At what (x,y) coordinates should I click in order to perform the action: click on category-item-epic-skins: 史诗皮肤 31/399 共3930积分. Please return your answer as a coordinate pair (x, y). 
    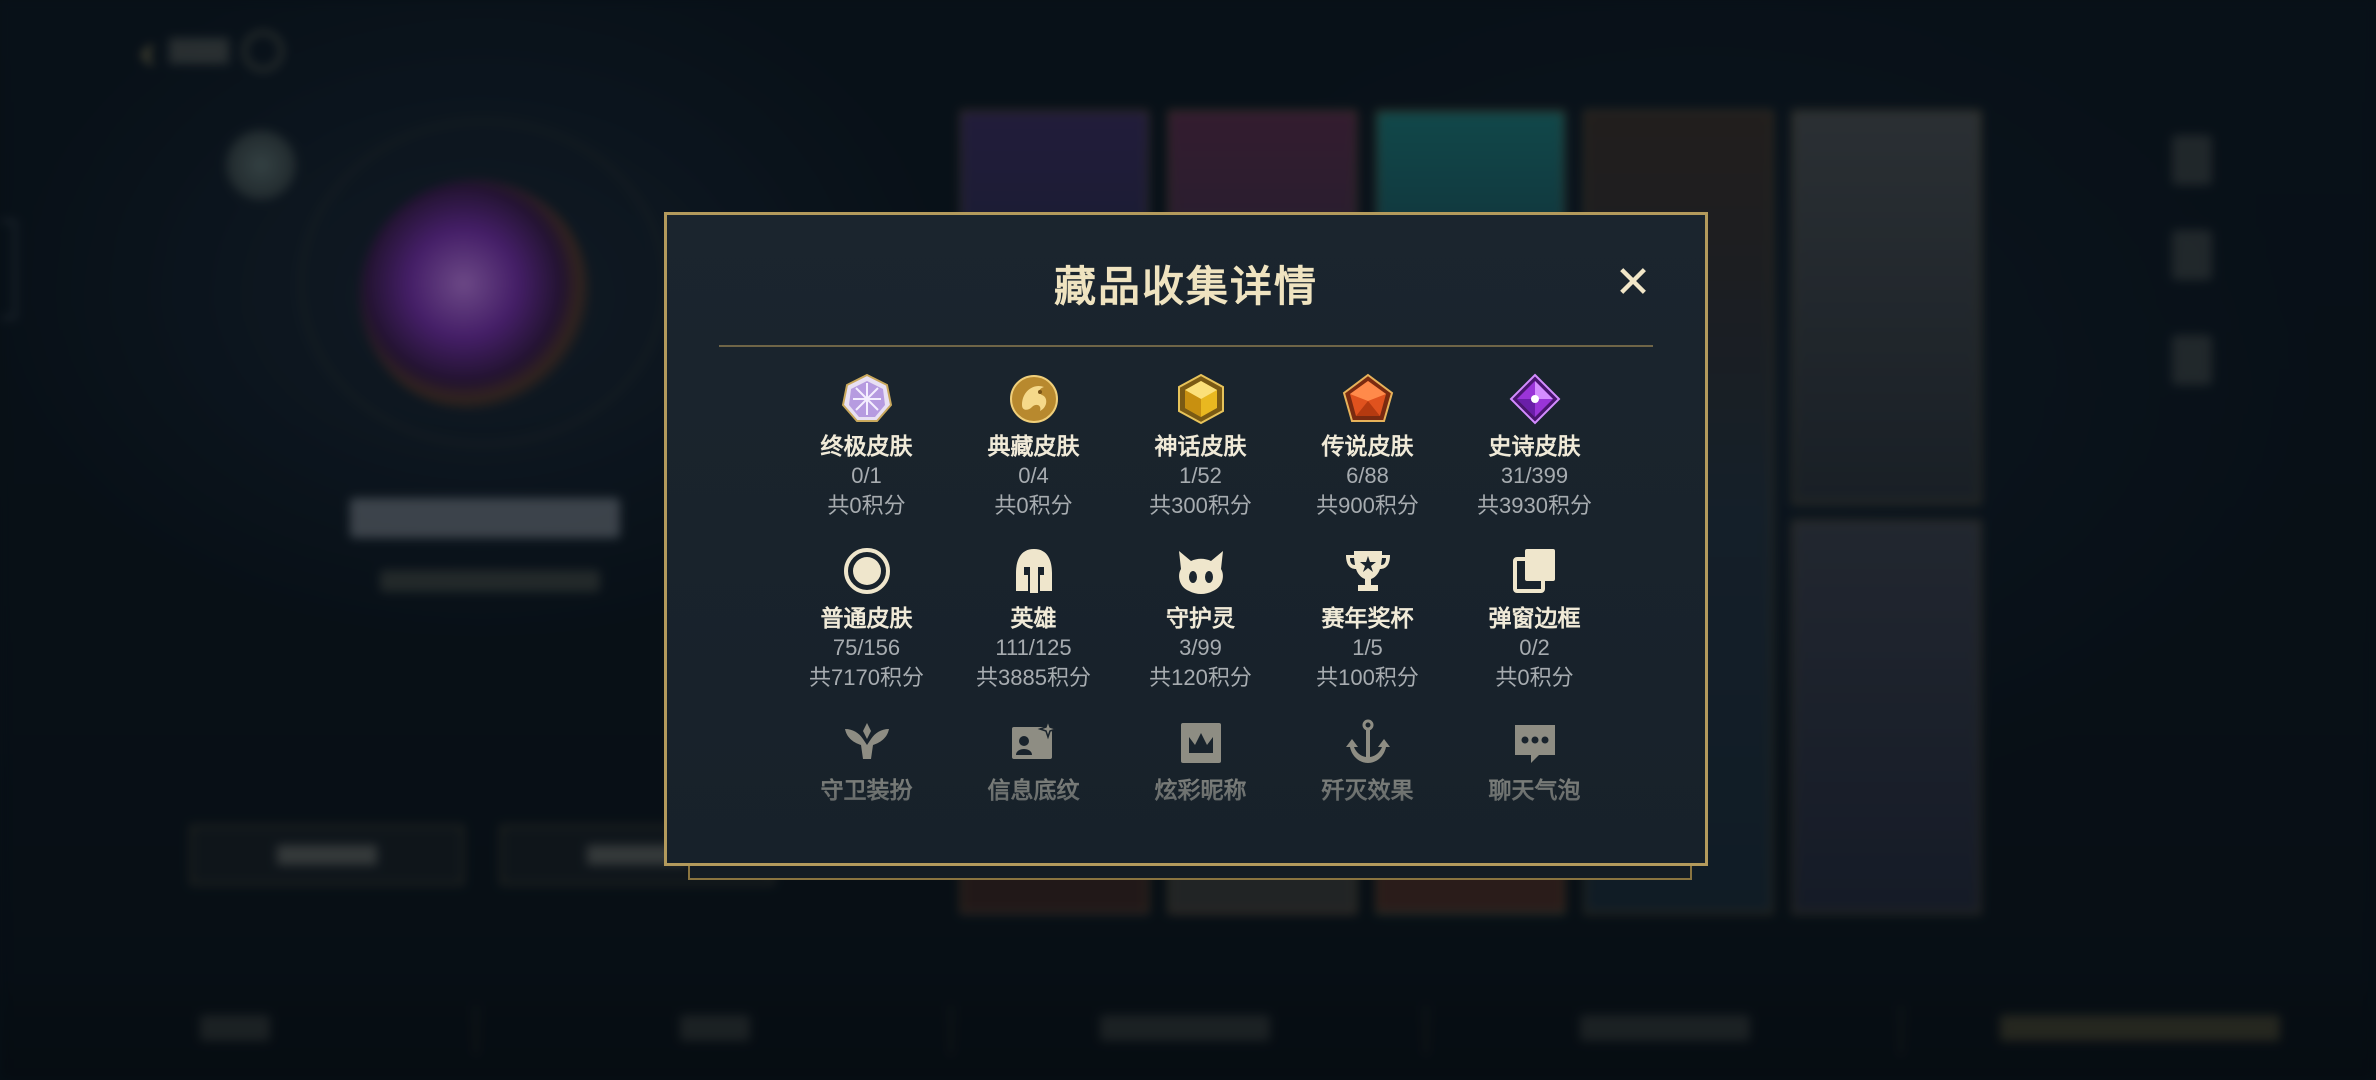
    Looking at the image, I should click on (1534, 447).